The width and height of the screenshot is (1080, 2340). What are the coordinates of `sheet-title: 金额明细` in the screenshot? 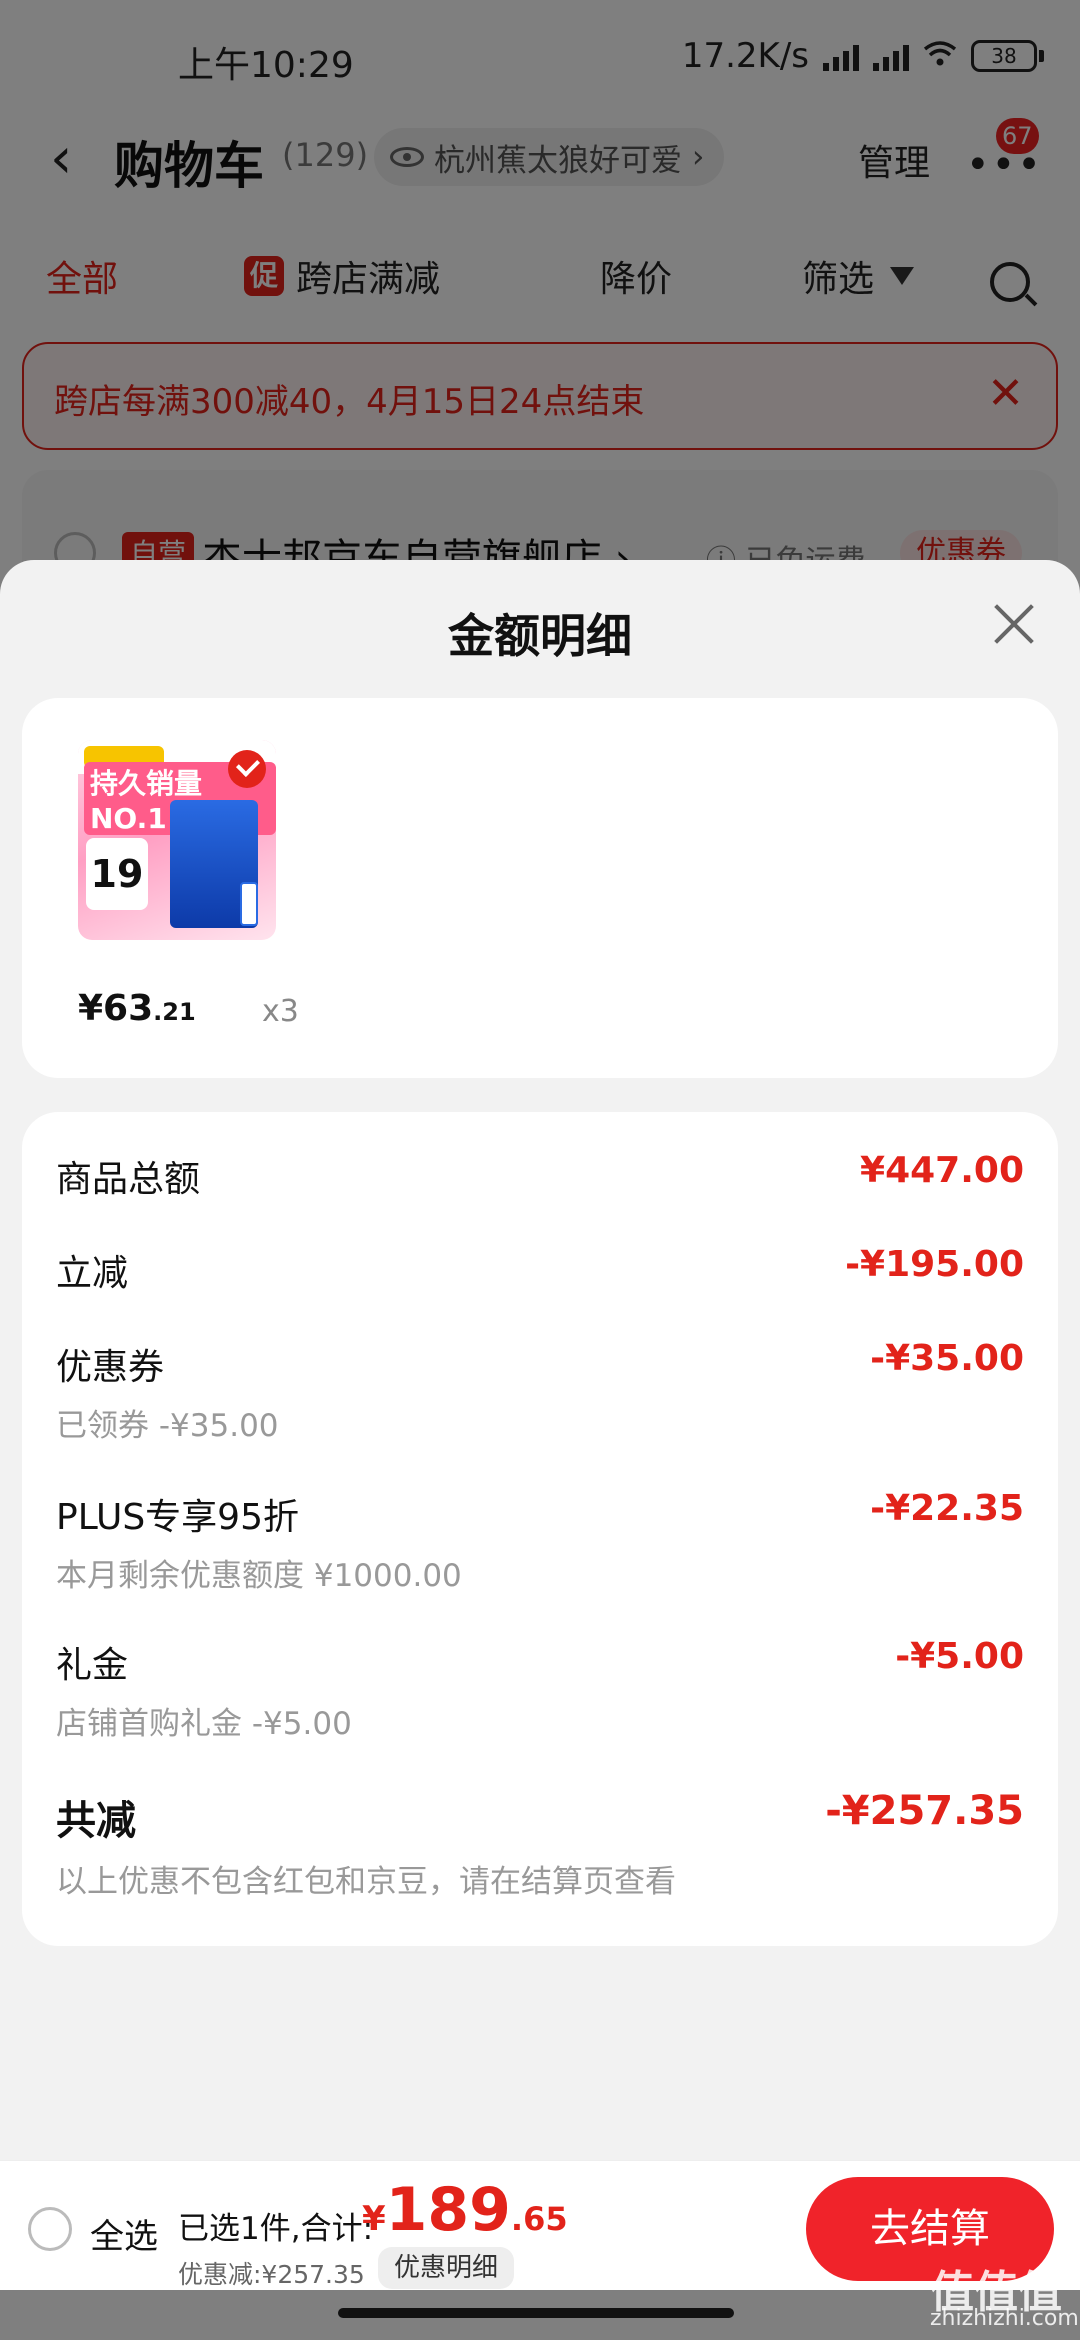 It's located at (540, 636).